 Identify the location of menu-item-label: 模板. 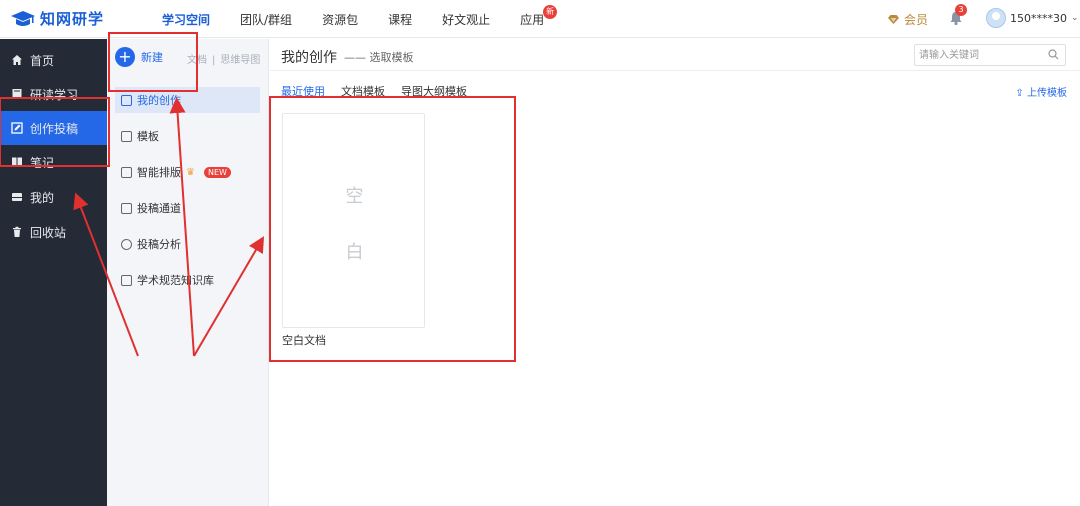
(148, 136).